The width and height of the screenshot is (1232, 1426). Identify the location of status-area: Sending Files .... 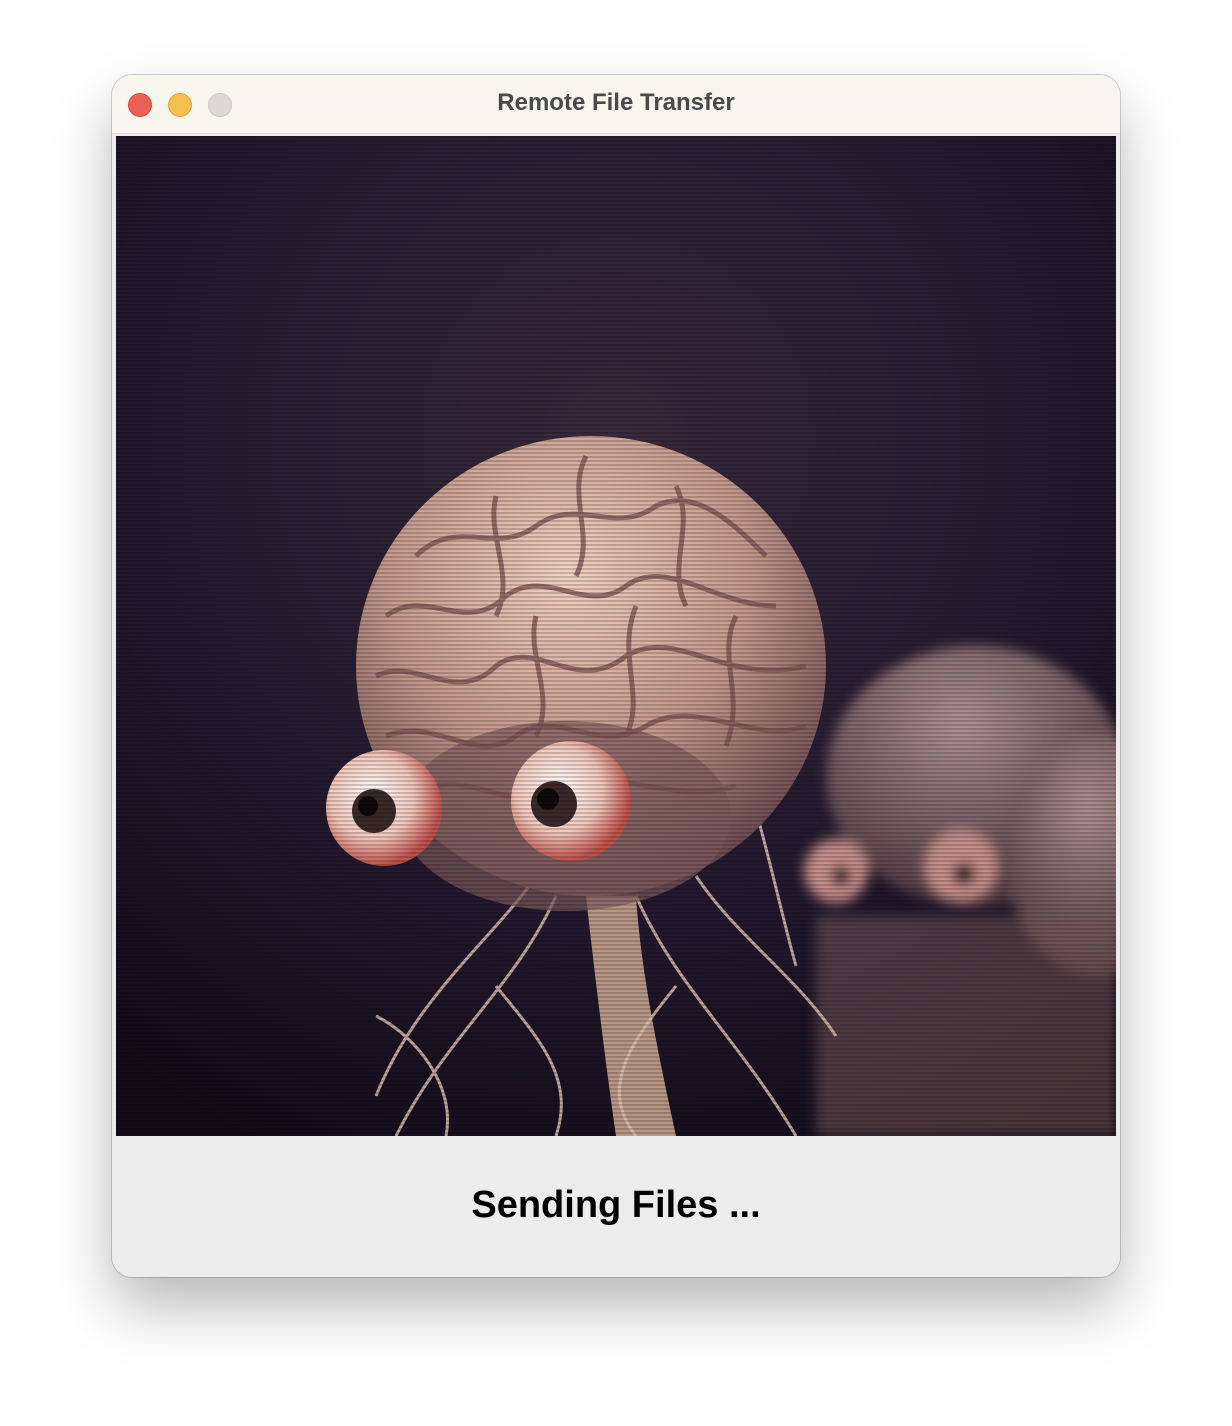
(616, 1206).